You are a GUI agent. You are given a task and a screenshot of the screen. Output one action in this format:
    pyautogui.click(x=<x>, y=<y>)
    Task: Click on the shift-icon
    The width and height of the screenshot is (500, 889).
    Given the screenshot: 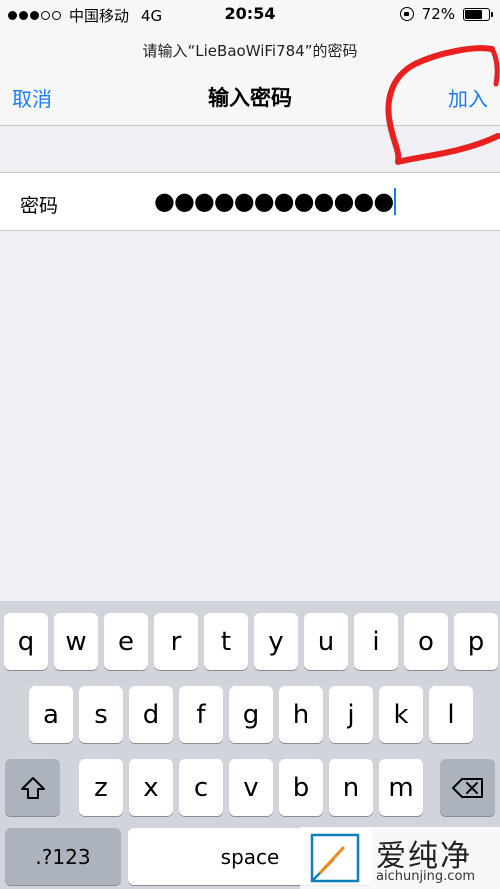 What is the action you would take?
    pyautogui.click(x=32, y=787)
    